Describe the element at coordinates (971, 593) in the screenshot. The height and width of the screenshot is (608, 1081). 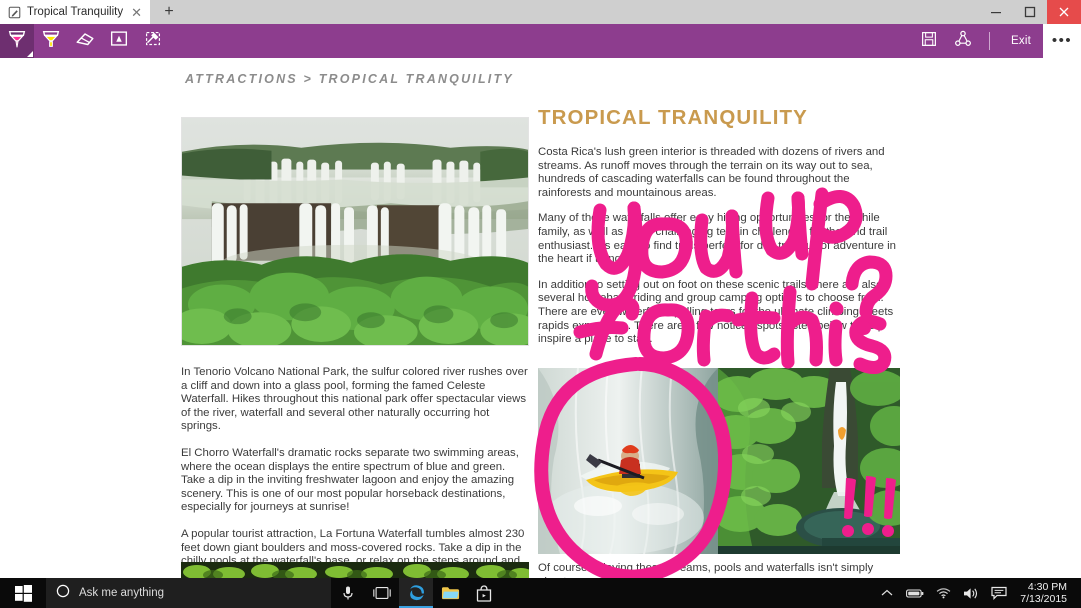
I see `speaker-icon` at that location.